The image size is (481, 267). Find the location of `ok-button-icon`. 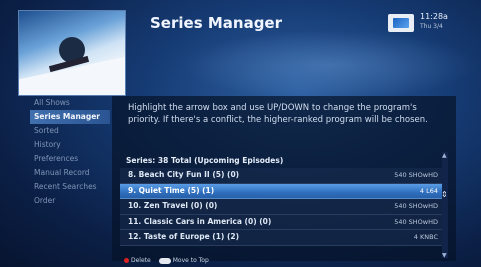

ok-button-icon is located at coordinates (164, 260).